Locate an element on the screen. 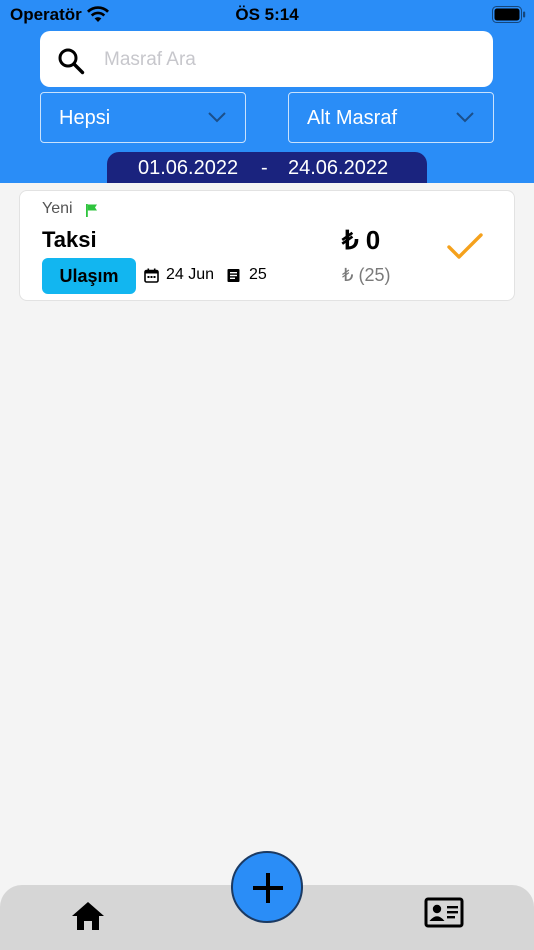 The image size is (534, 950). add-expense-button is located at coordinates (267, 887).